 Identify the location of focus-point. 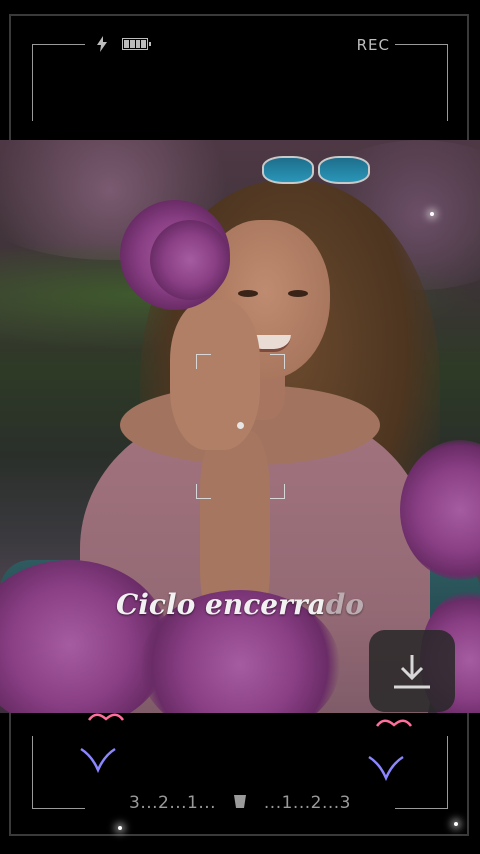
(240, 425).